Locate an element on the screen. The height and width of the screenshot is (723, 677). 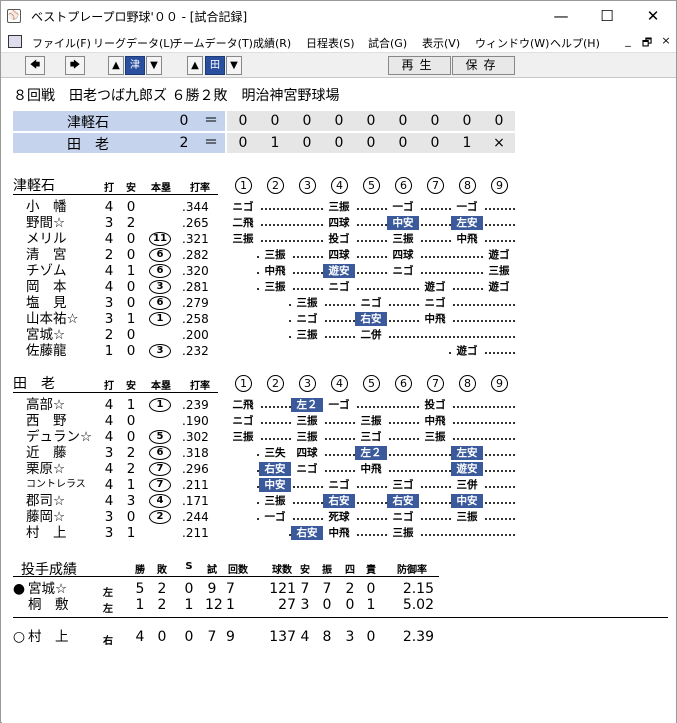
pitcher-row: ○ 村 上右 4 0 0 7 9 137 4 8 3 0 2.39 is located at coordinates (339, 638).